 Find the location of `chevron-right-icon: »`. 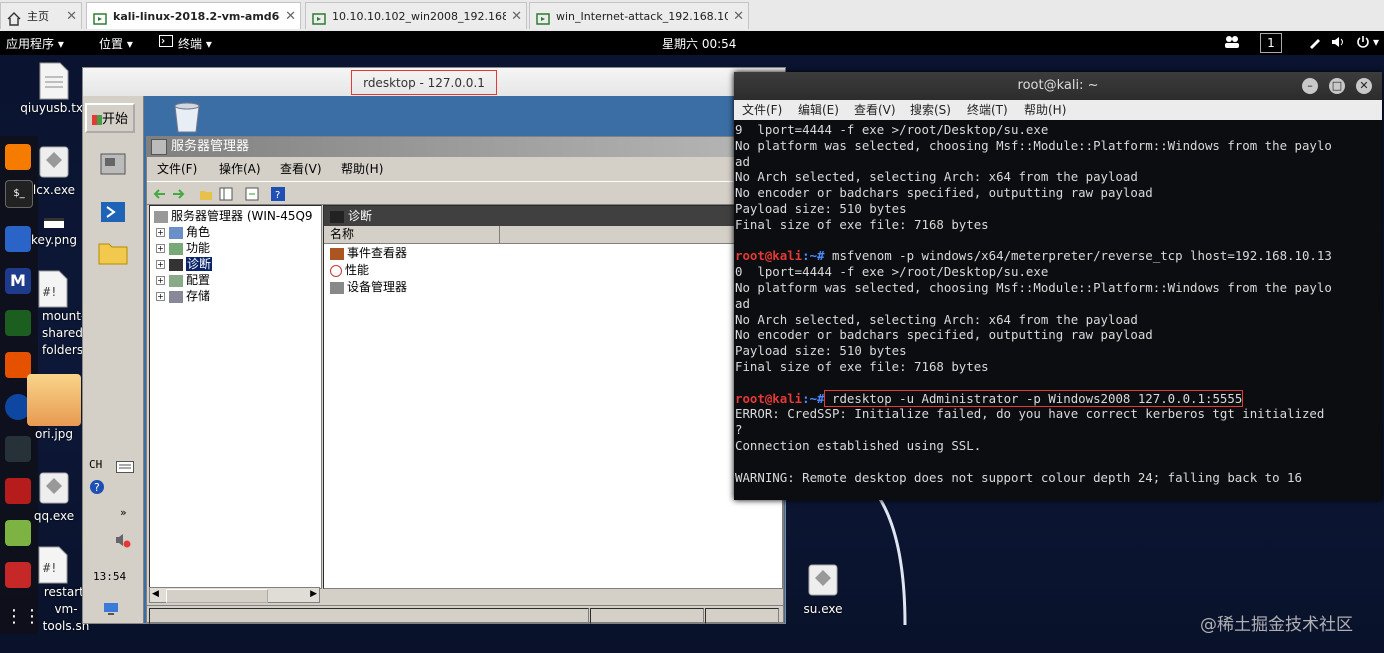

chevron-right-icon: » is located at coordinates (123, 512).